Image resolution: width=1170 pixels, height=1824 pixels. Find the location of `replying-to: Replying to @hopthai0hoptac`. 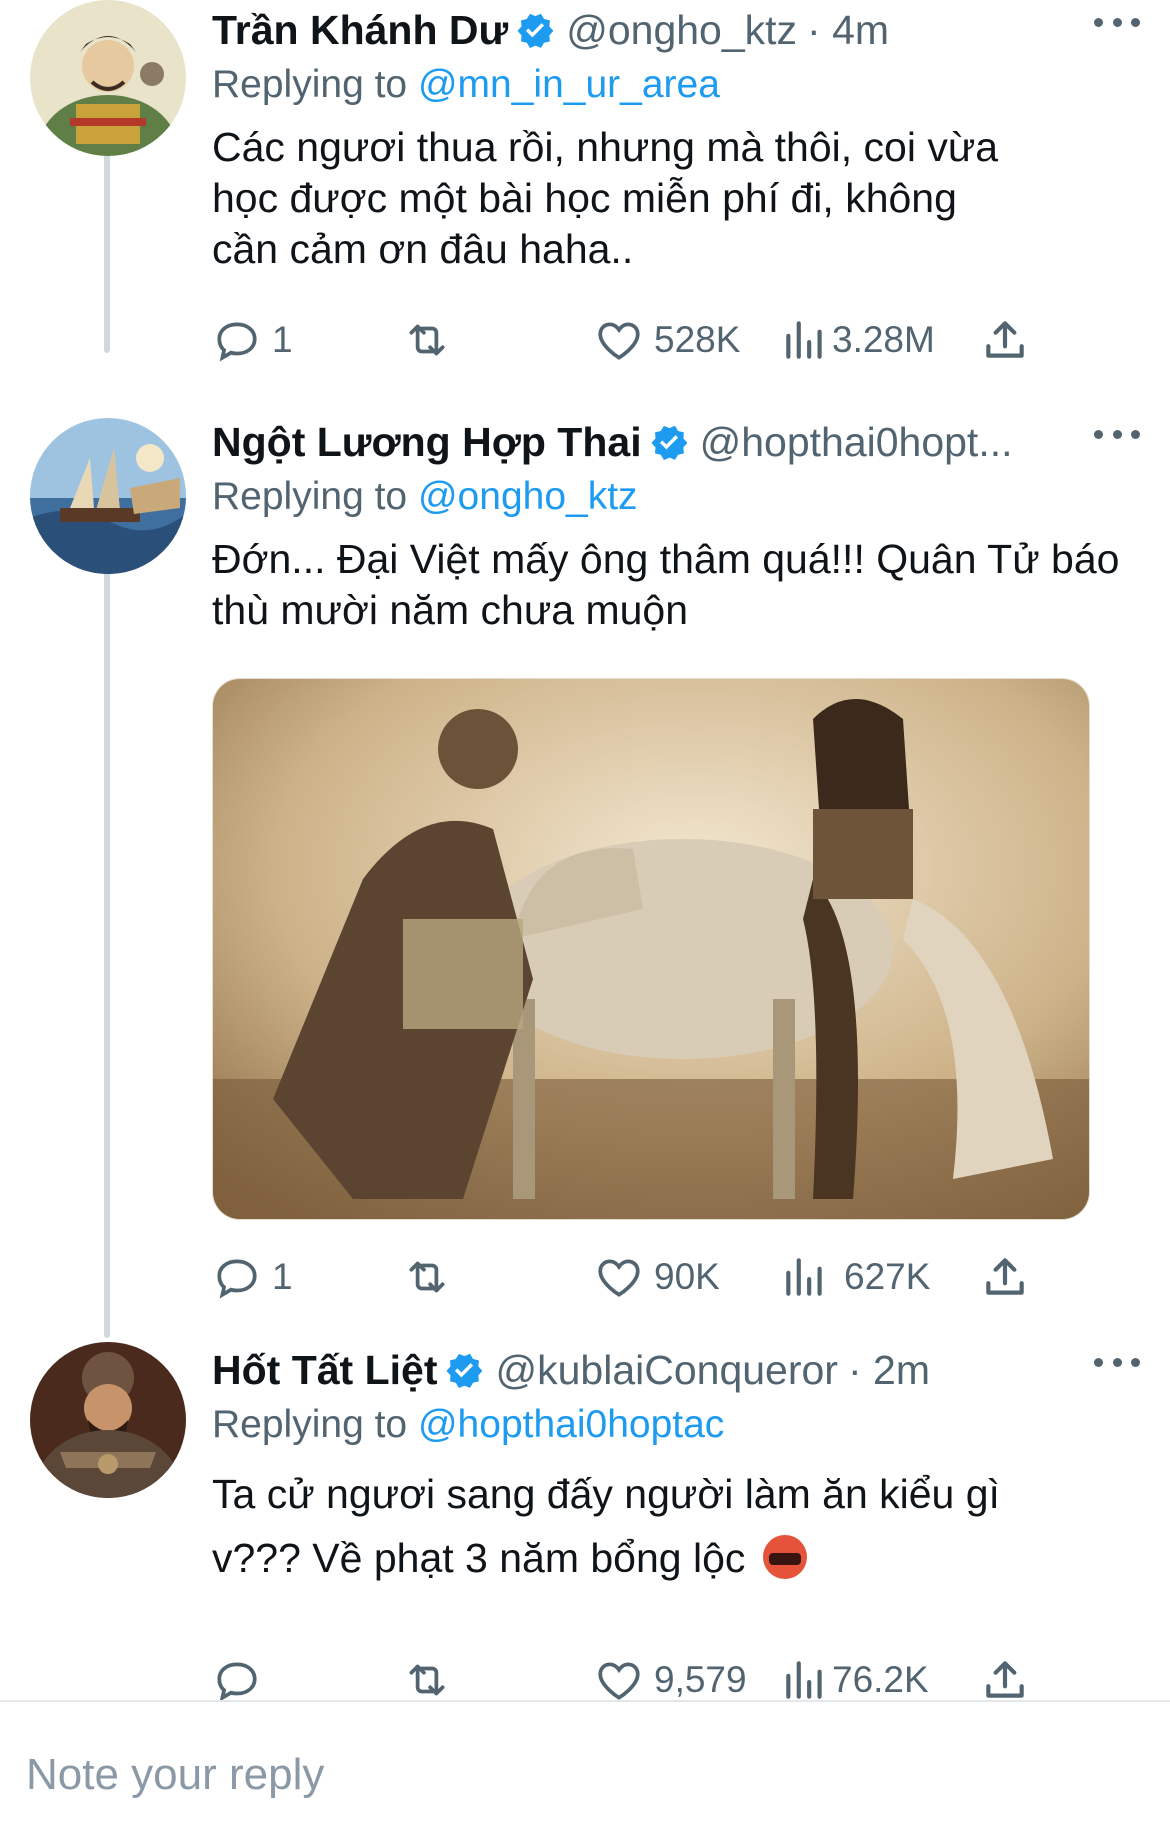

replying-to: Replying to @hopthai0hoptac is located at coordinates (676, 1425).